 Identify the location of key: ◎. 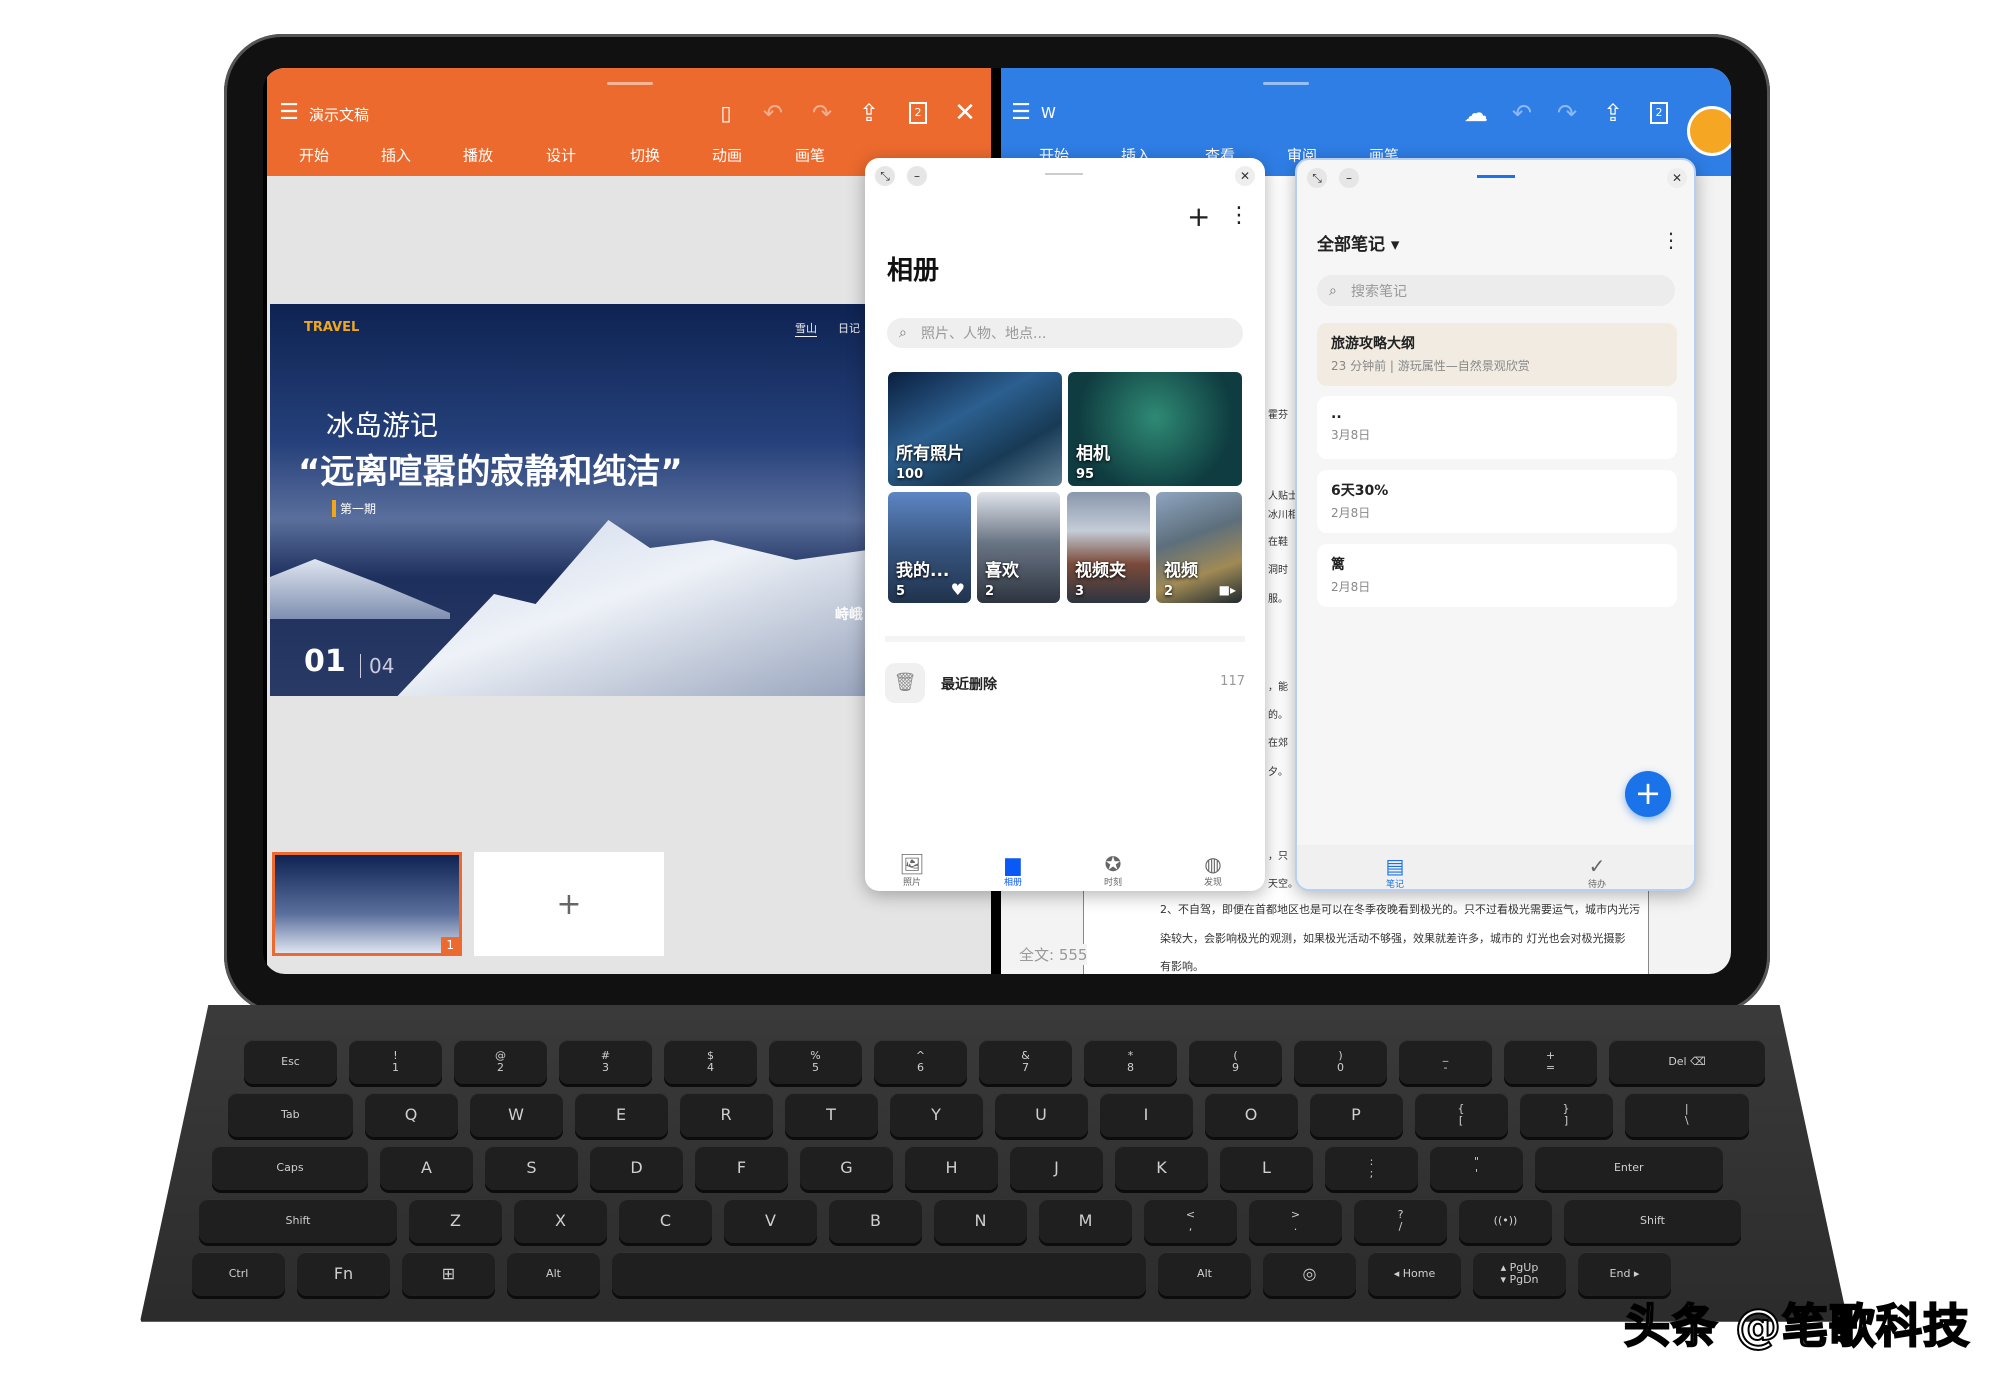
(1309, 1274).